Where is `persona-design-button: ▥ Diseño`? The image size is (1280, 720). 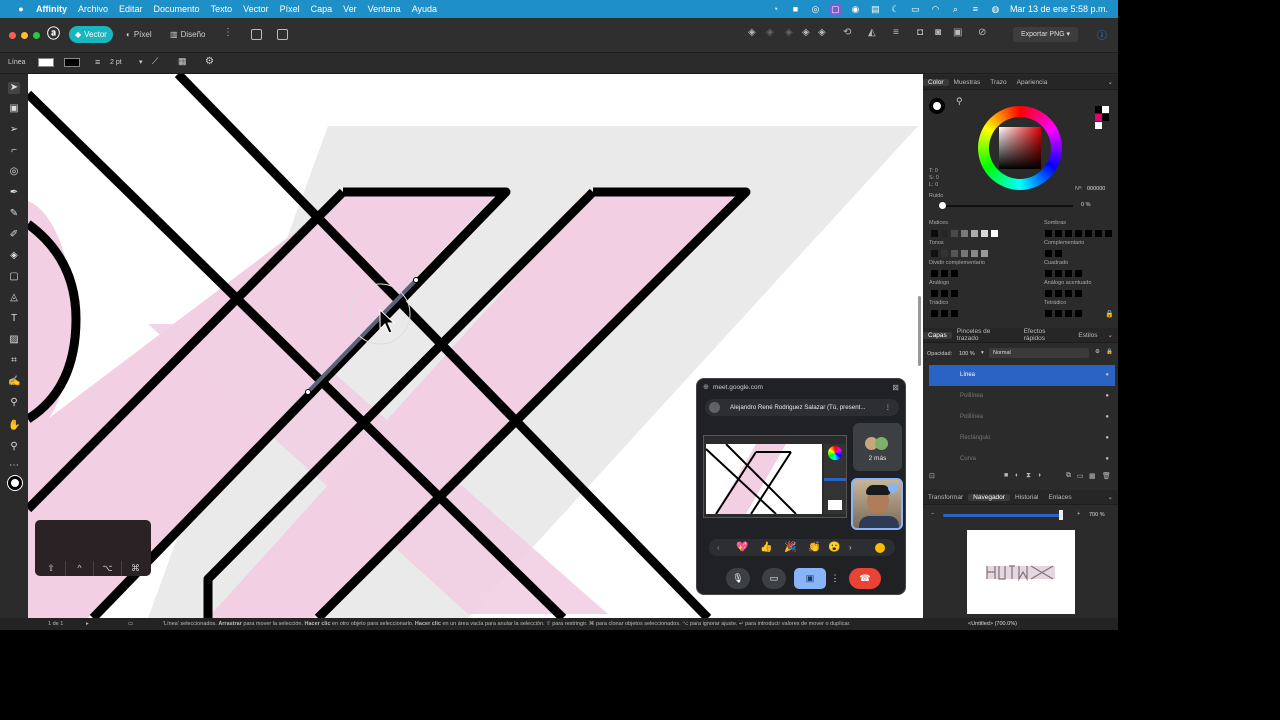
persona-design-button: ▥ Diseño is located at coordinates (187, 34).